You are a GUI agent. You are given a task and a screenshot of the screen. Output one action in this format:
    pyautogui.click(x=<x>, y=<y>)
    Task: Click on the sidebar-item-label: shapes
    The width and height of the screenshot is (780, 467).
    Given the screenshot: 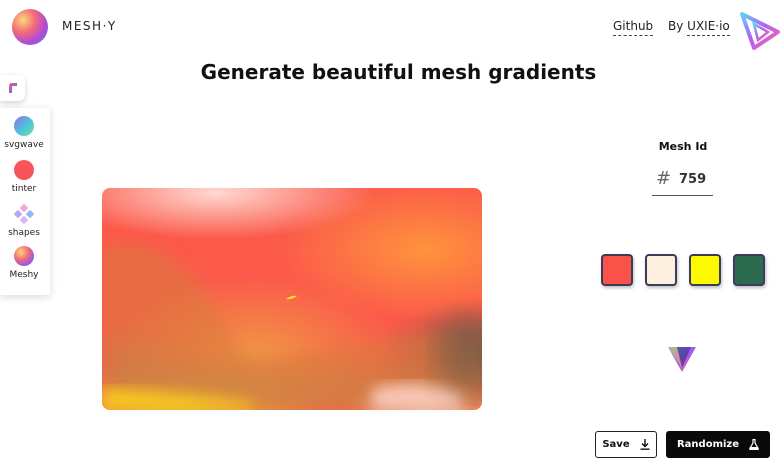 What is the action you would take?
    pyautogui.click(x=24, y=233)
    